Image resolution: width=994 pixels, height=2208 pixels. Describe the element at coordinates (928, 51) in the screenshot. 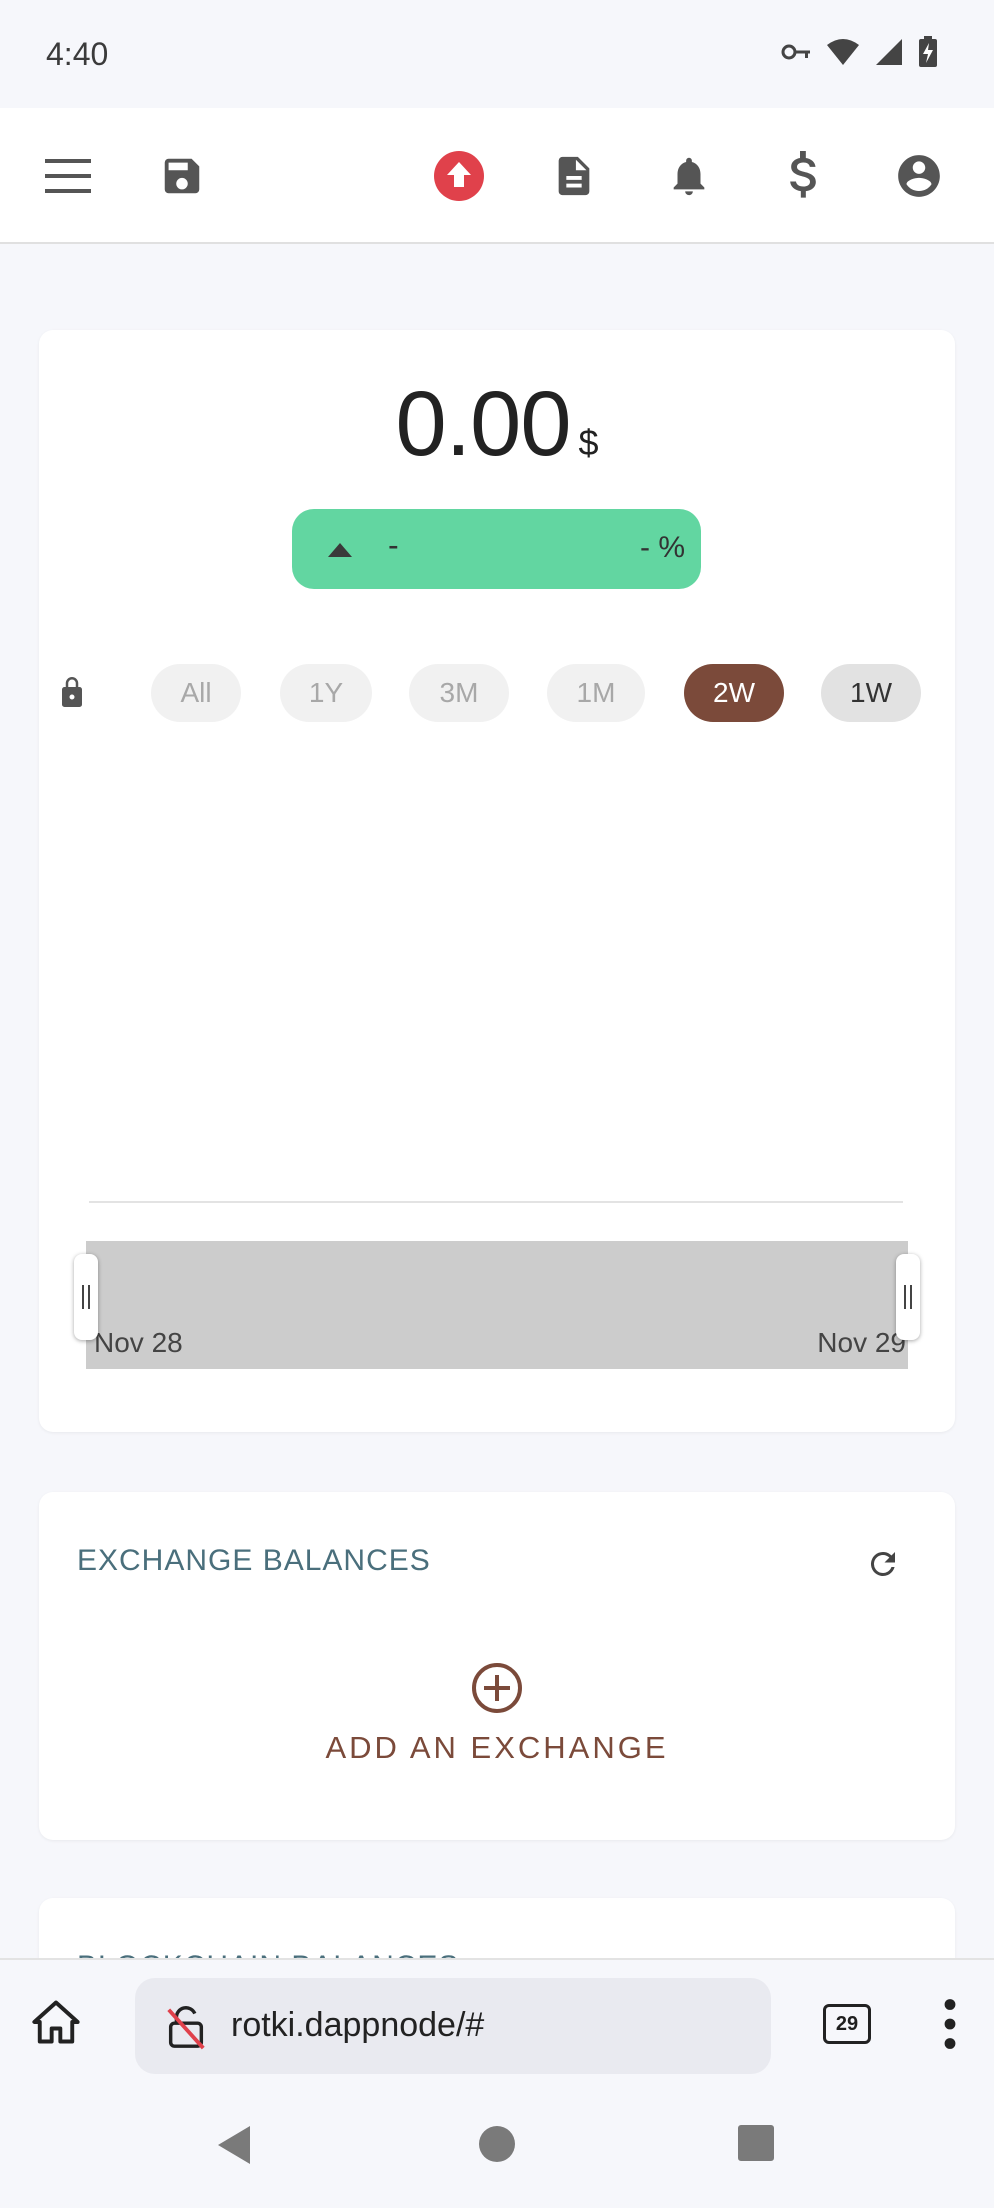

I see `battery-charging-icon` at that location.